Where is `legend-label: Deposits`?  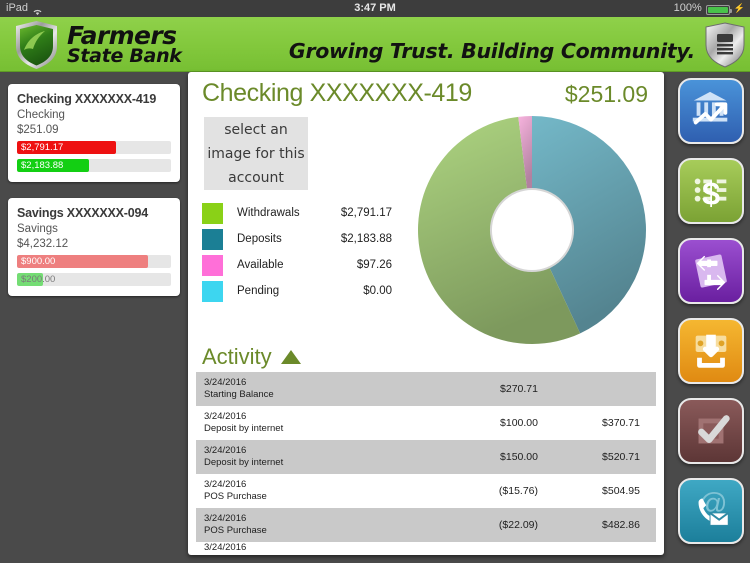
legend-label: Deposits is located at coordinates (259, 239).